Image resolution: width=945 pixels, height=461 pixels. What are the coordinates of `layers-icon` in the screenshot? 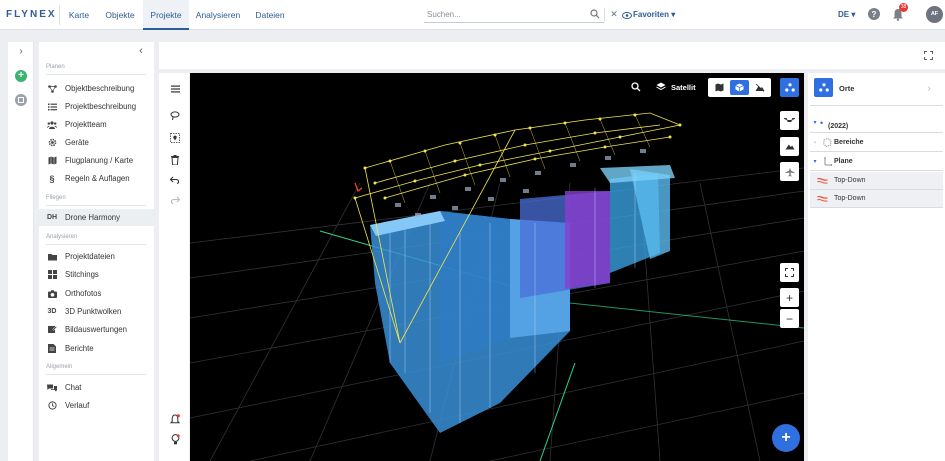 It's located at (661, 87).